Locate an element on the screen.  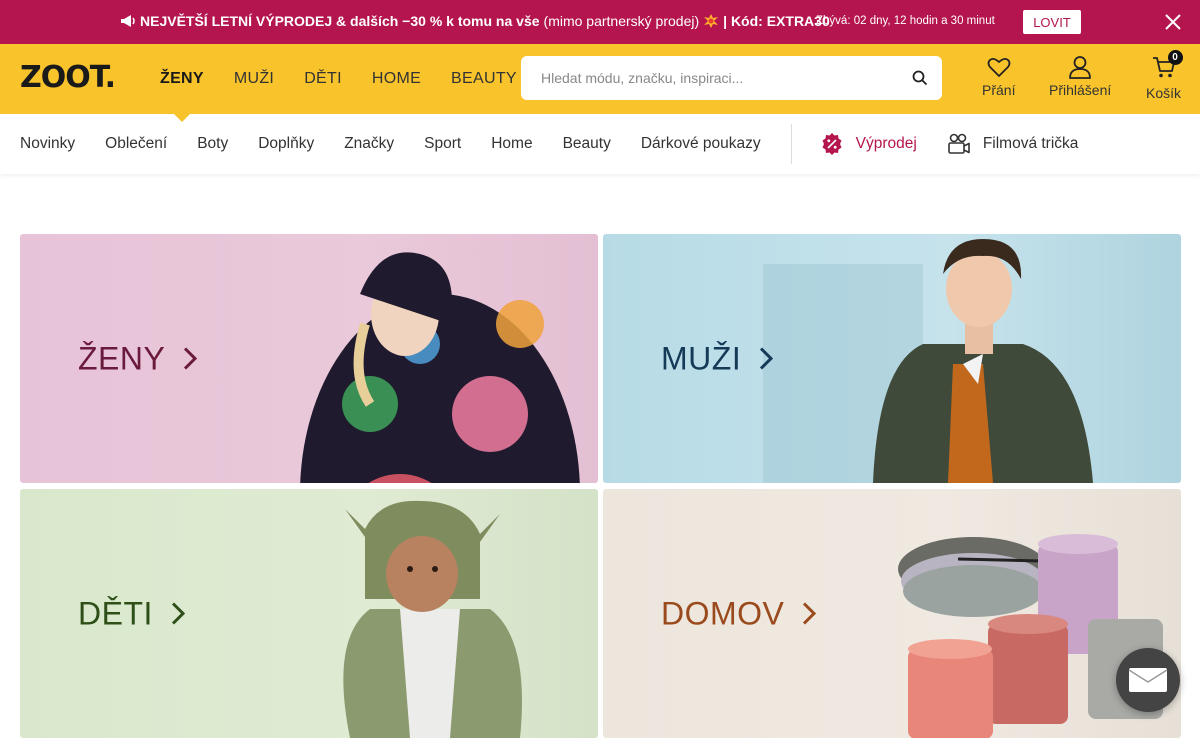
nav-home: HOME is located at coordinates (396, 79).